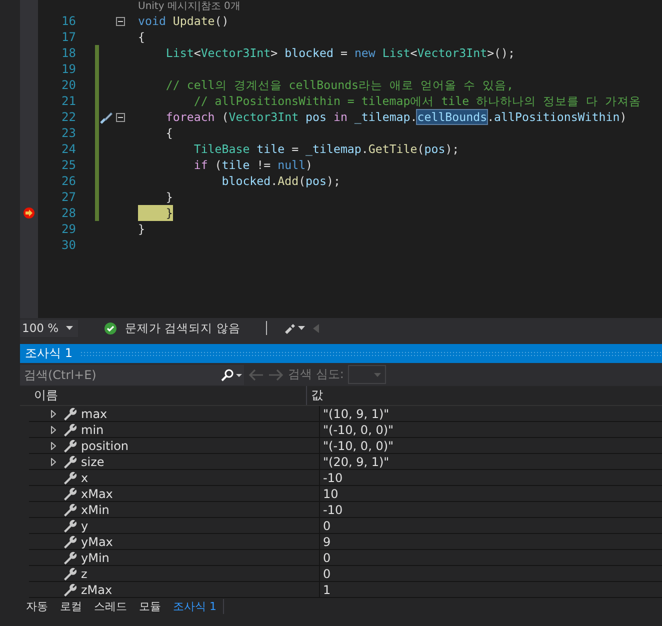  Describe the element at coordinates (68, 117) in the screenshot. I see `line-number: 22` at that location.